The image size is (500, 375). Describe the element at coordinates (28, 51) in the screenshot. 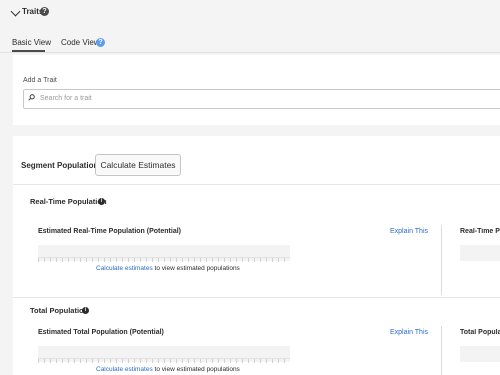

I see `active-tab-indicator` at that location.